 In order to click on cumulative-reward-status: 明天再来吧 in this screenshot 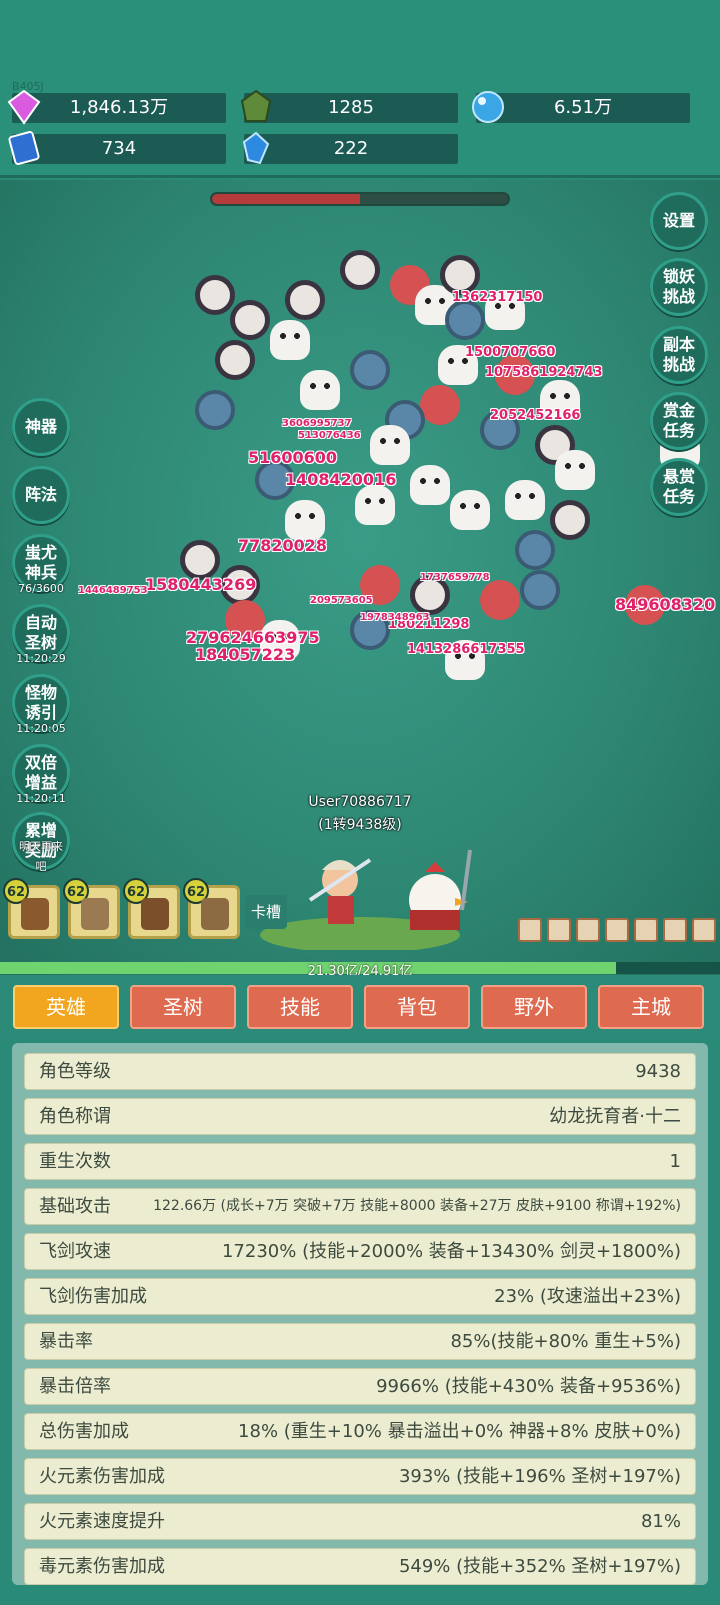, I will do `click(41, 856)`.